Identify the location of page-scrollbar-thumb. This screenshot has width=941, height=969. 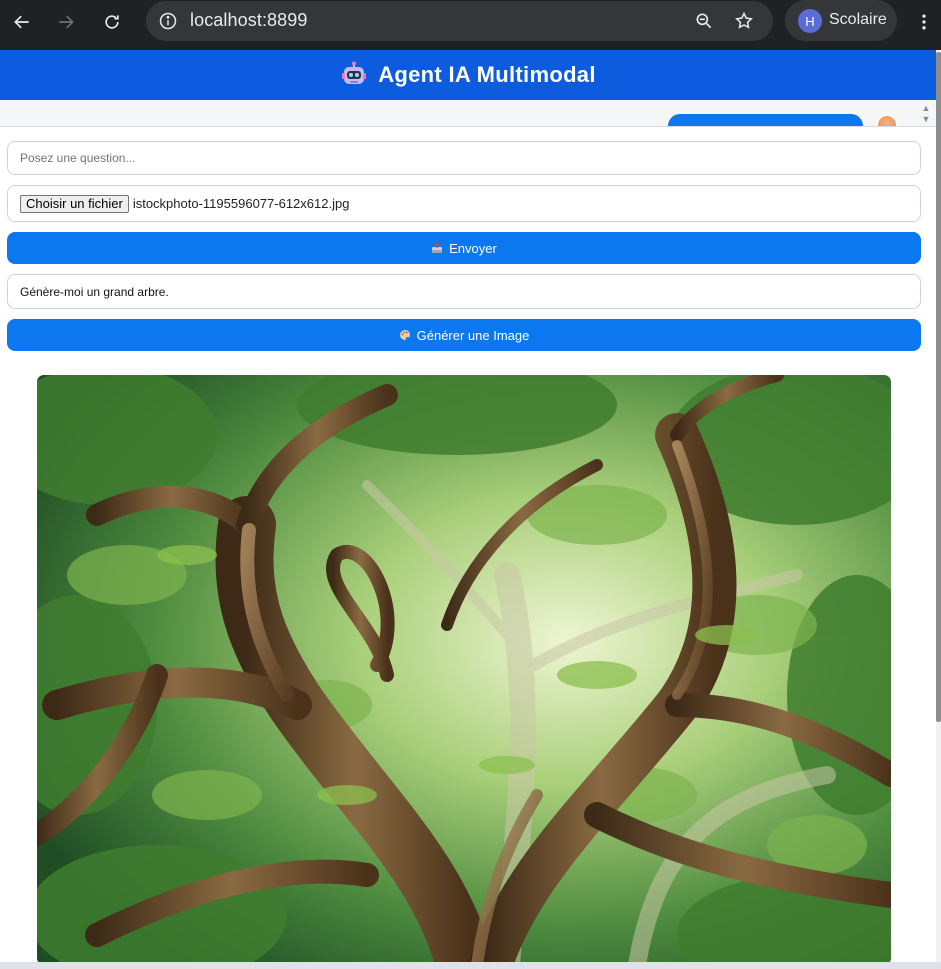
(938, 387).